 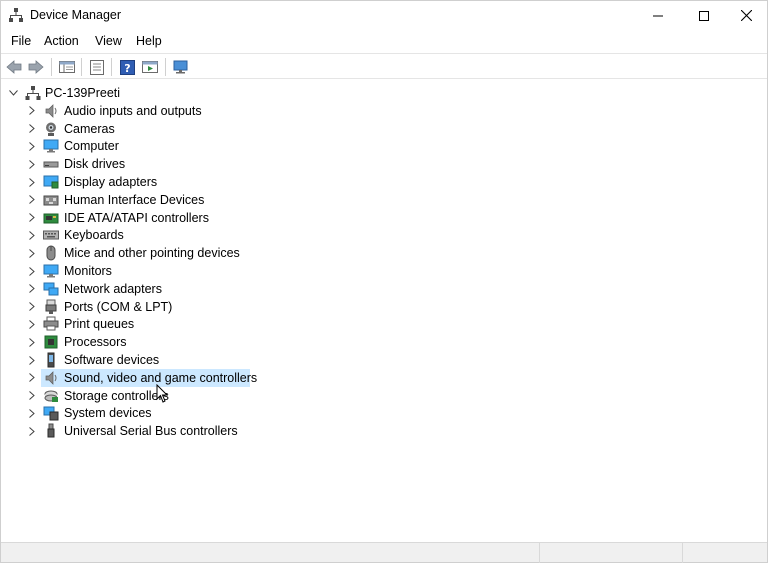 What do you see at coordinates (51, 307) in the screenshot?
I see `port-icon` at bounding box center [51, 307].